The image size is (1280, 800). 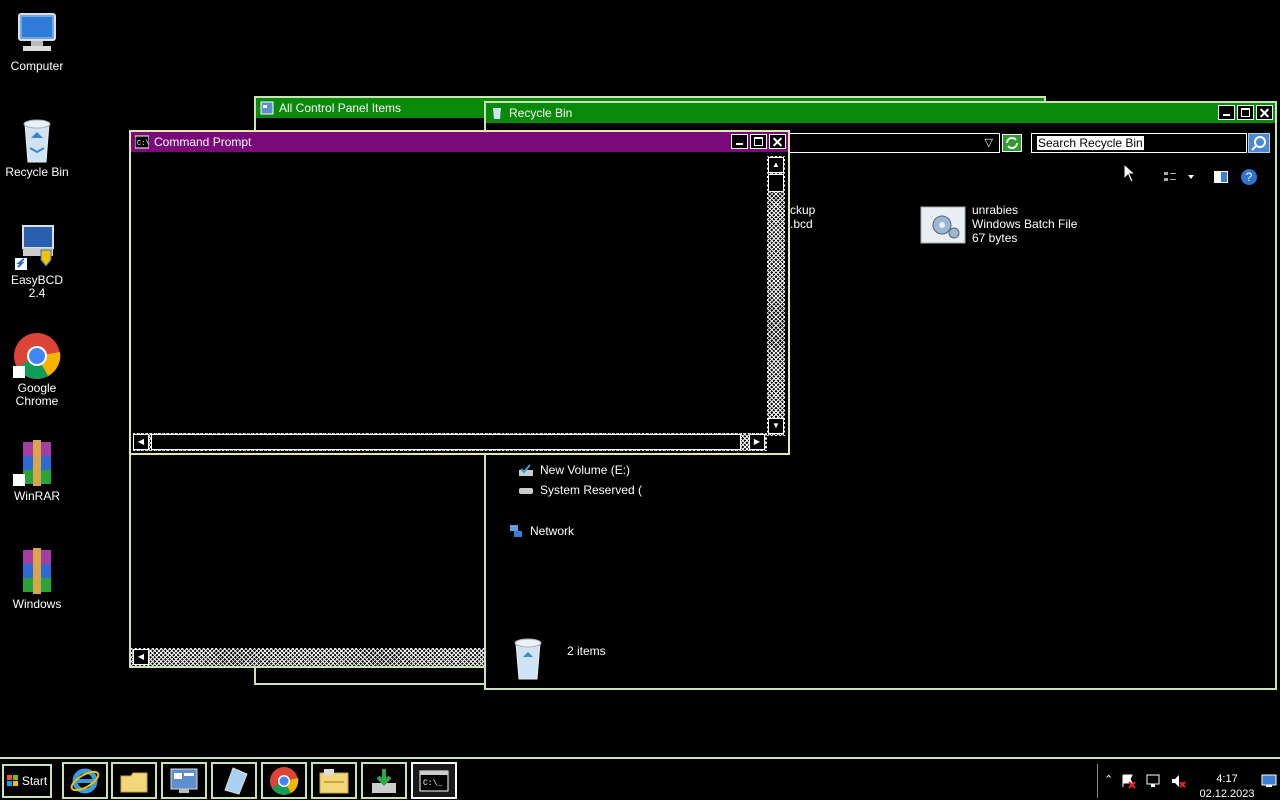 I want to click on action-center-icon, so click(x=1128, y=781).